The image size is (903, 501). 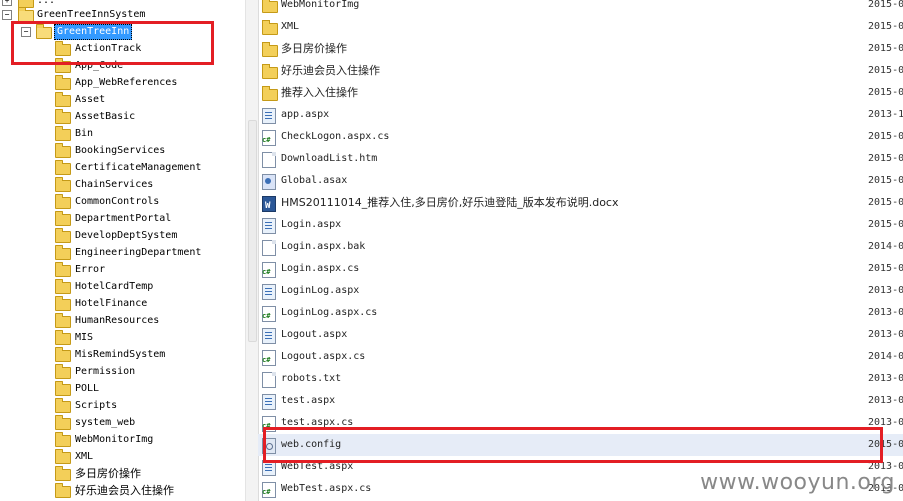 What do you see at coordinates (122, 31) in the screenshot?
I see `tree-item-selected: − GreenTreeInn` at bounding box center [122, 31].